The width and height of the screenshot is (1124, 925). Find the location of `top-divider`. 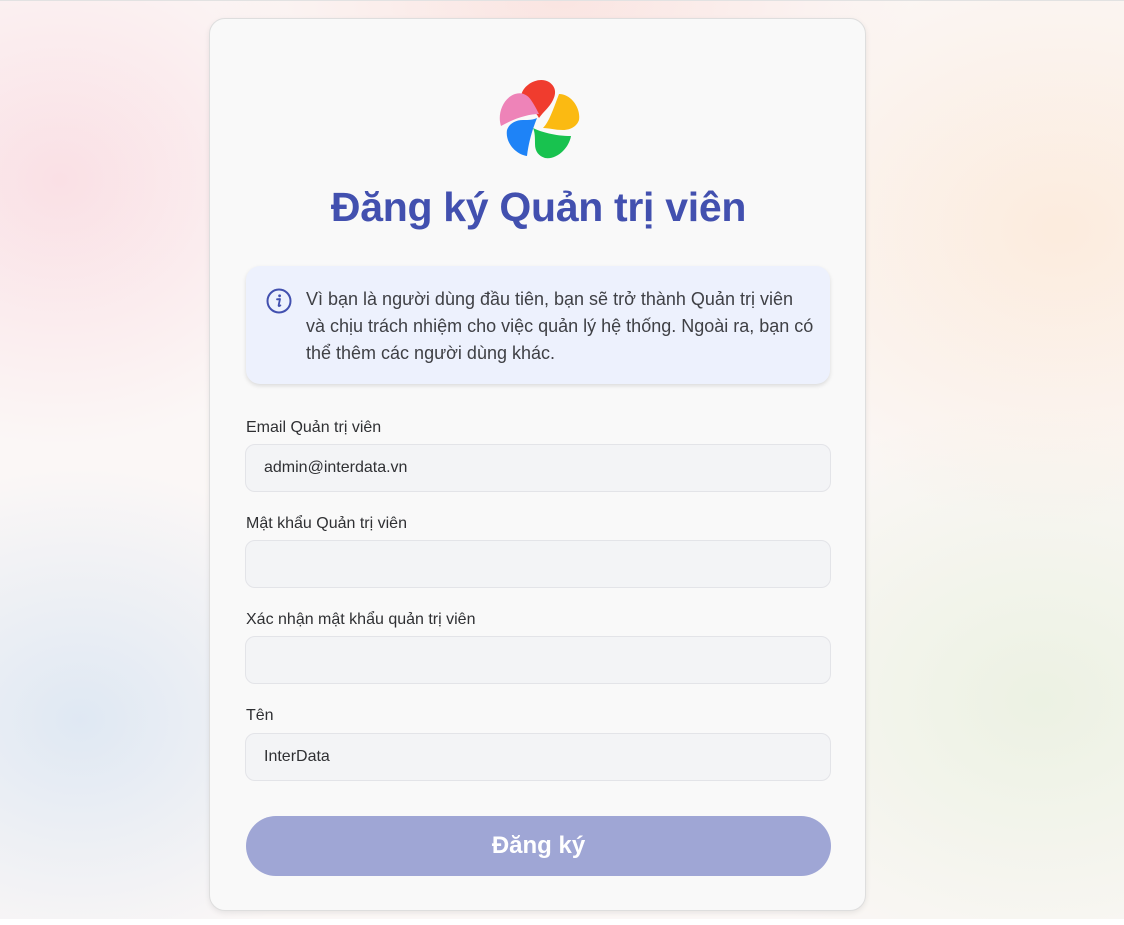

top-divider is located at coordinates (562, 0).